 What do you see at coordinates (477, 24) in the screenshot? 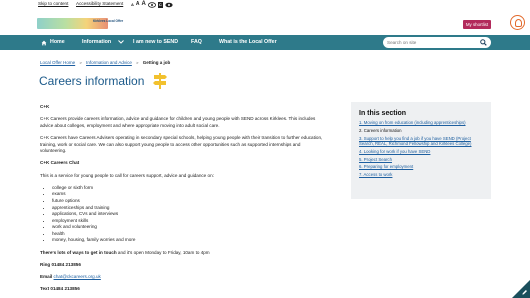
I see `shortlist-button: My shortlist` at bounding box center [477, 24].